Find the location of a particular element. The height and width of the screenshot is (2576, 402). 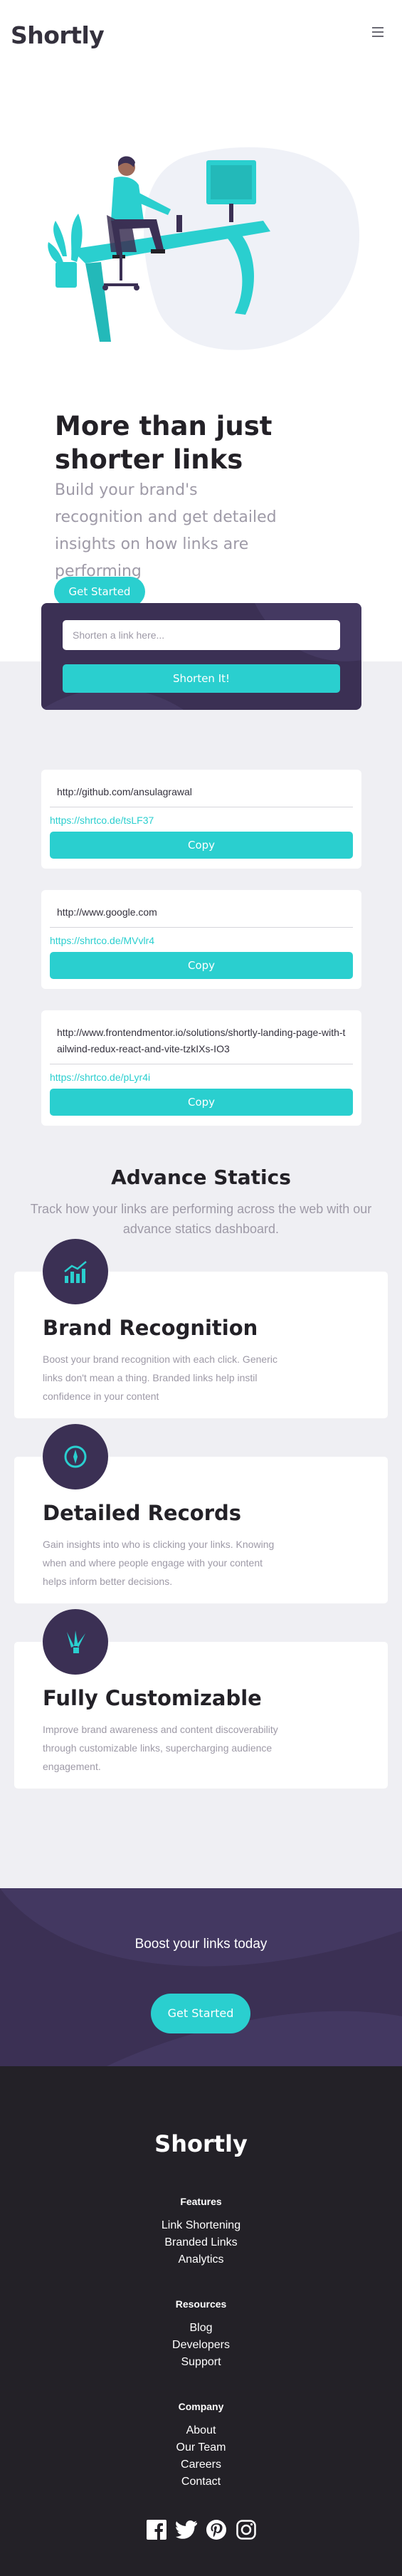

feature-title: Brand Recognition is located at coordinates (151, 1328).